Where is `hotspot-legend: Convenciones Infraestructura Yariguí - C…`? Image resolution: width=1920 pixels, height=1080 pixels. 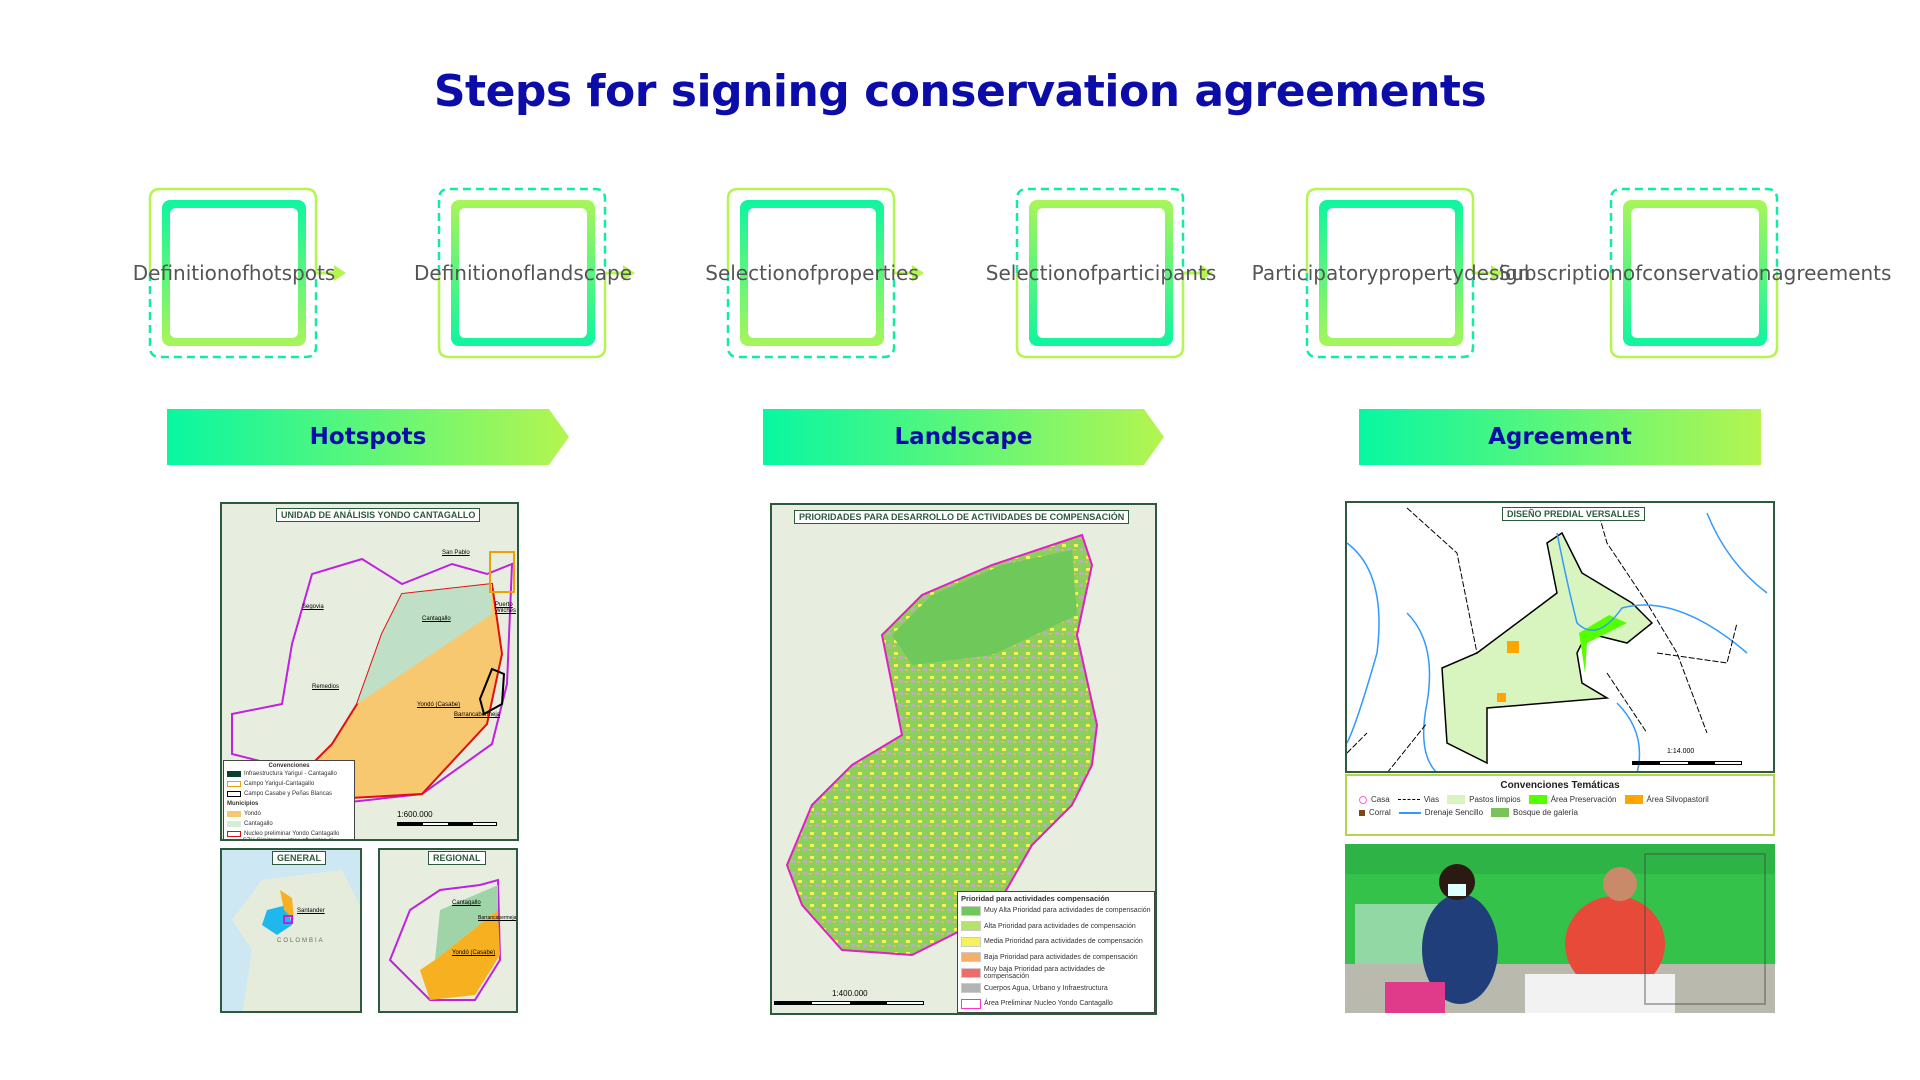 hotspot-legend: Convenciones Infraestructura Yariguí - C… is located at coordinates (289, 799).